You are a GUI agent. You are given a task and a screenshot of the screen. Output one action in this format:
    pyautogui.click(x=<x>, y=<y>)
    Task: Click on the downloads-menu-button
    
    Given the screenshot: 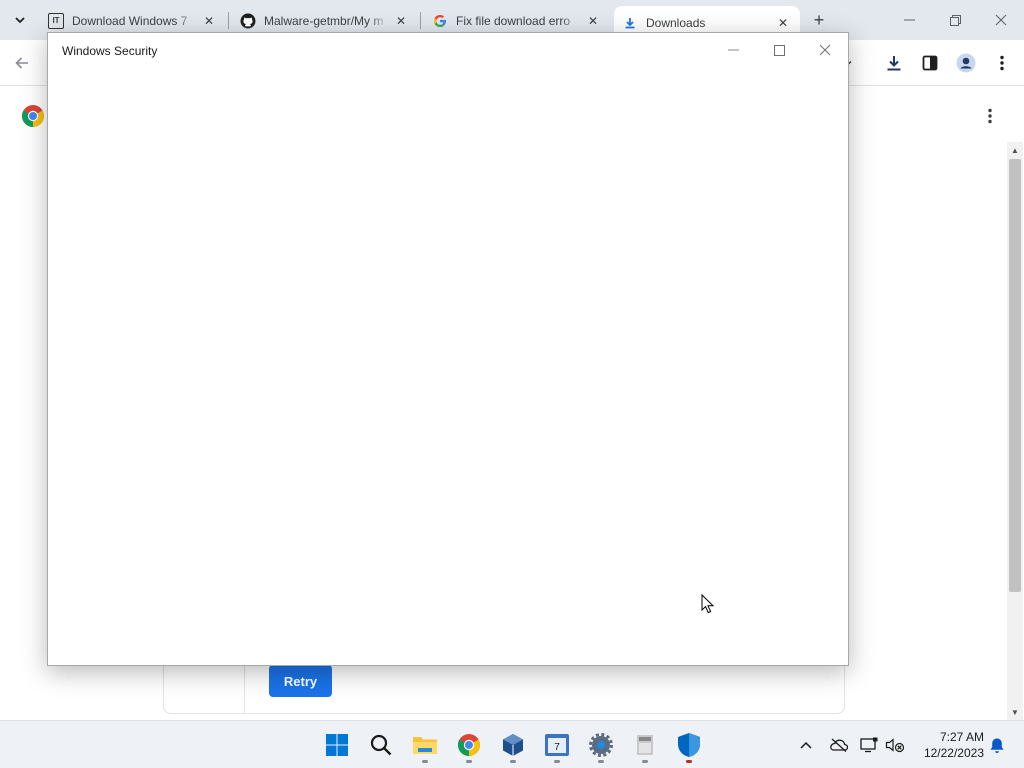 What is the action you would take?
    pyautogui.click(x=990, y=116)
    